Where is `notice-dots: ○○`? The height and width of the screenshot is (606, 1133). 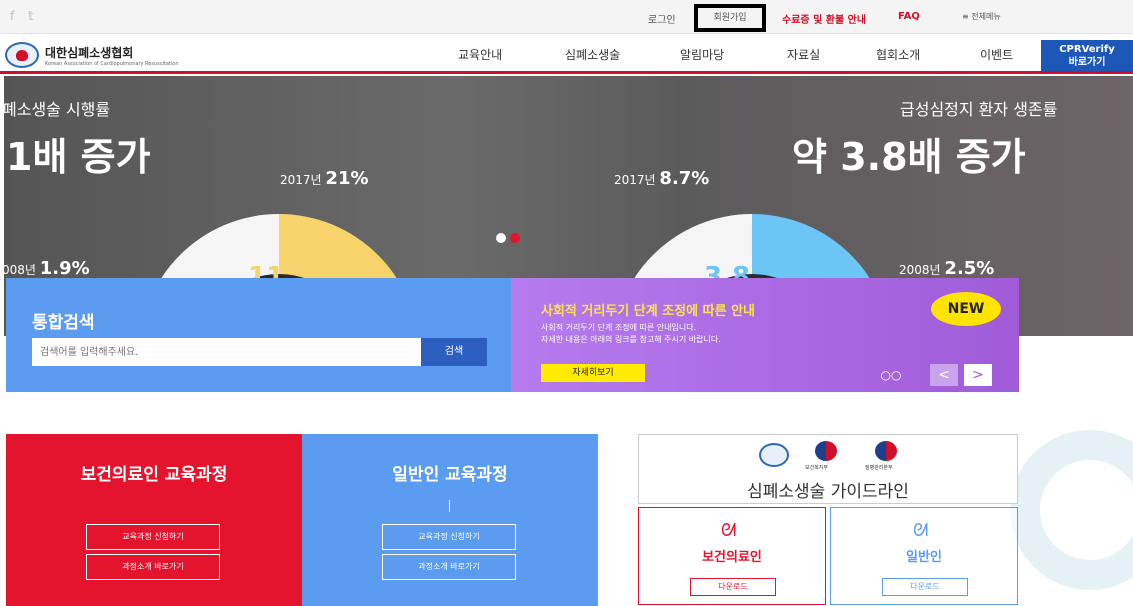 notice-dots: ○○ is located at coordinates (891, 375).